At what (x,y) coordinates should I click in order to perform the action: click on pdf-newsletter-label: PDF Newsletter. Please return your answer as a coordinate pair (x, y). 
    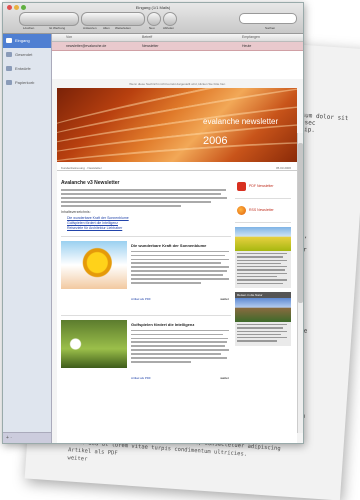
    Looking at the image, I should click on (261, 186).